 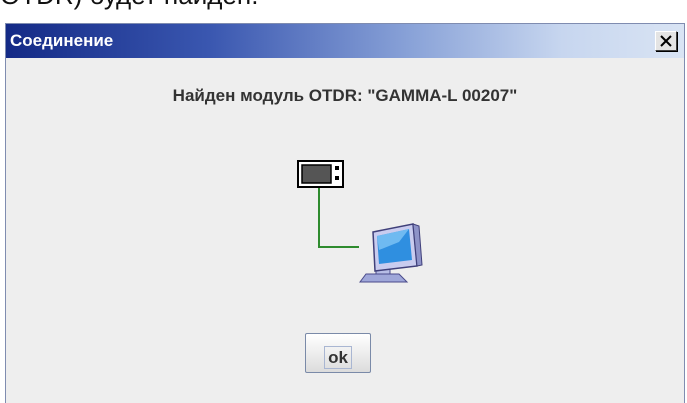 What do you see at coordinates (345, 95) in the screenshot?
I see `found-module-message: Найден модуль OTDR: "GAMMA-L 00207"` at bounding box center [345, 95].